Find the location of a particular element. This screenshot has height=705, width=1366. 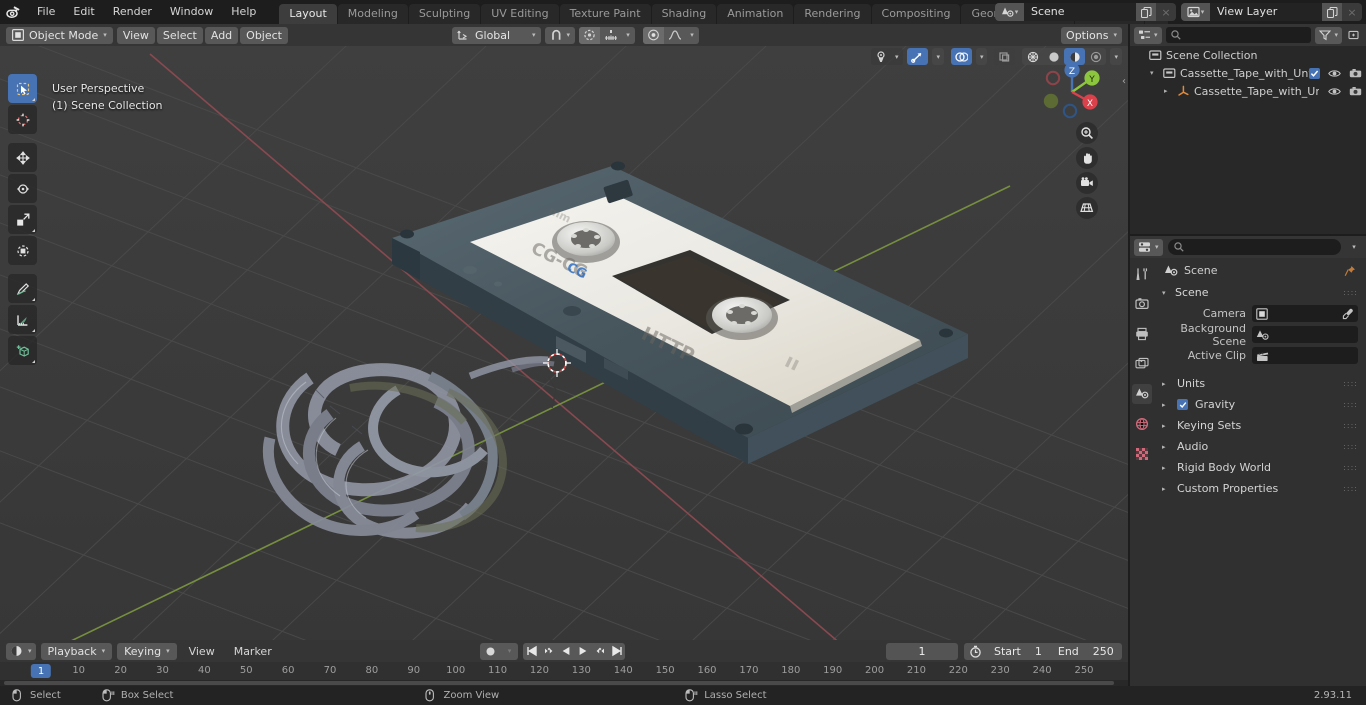

shading-dropdown: ▾ is located at coordinates (1116, 56).